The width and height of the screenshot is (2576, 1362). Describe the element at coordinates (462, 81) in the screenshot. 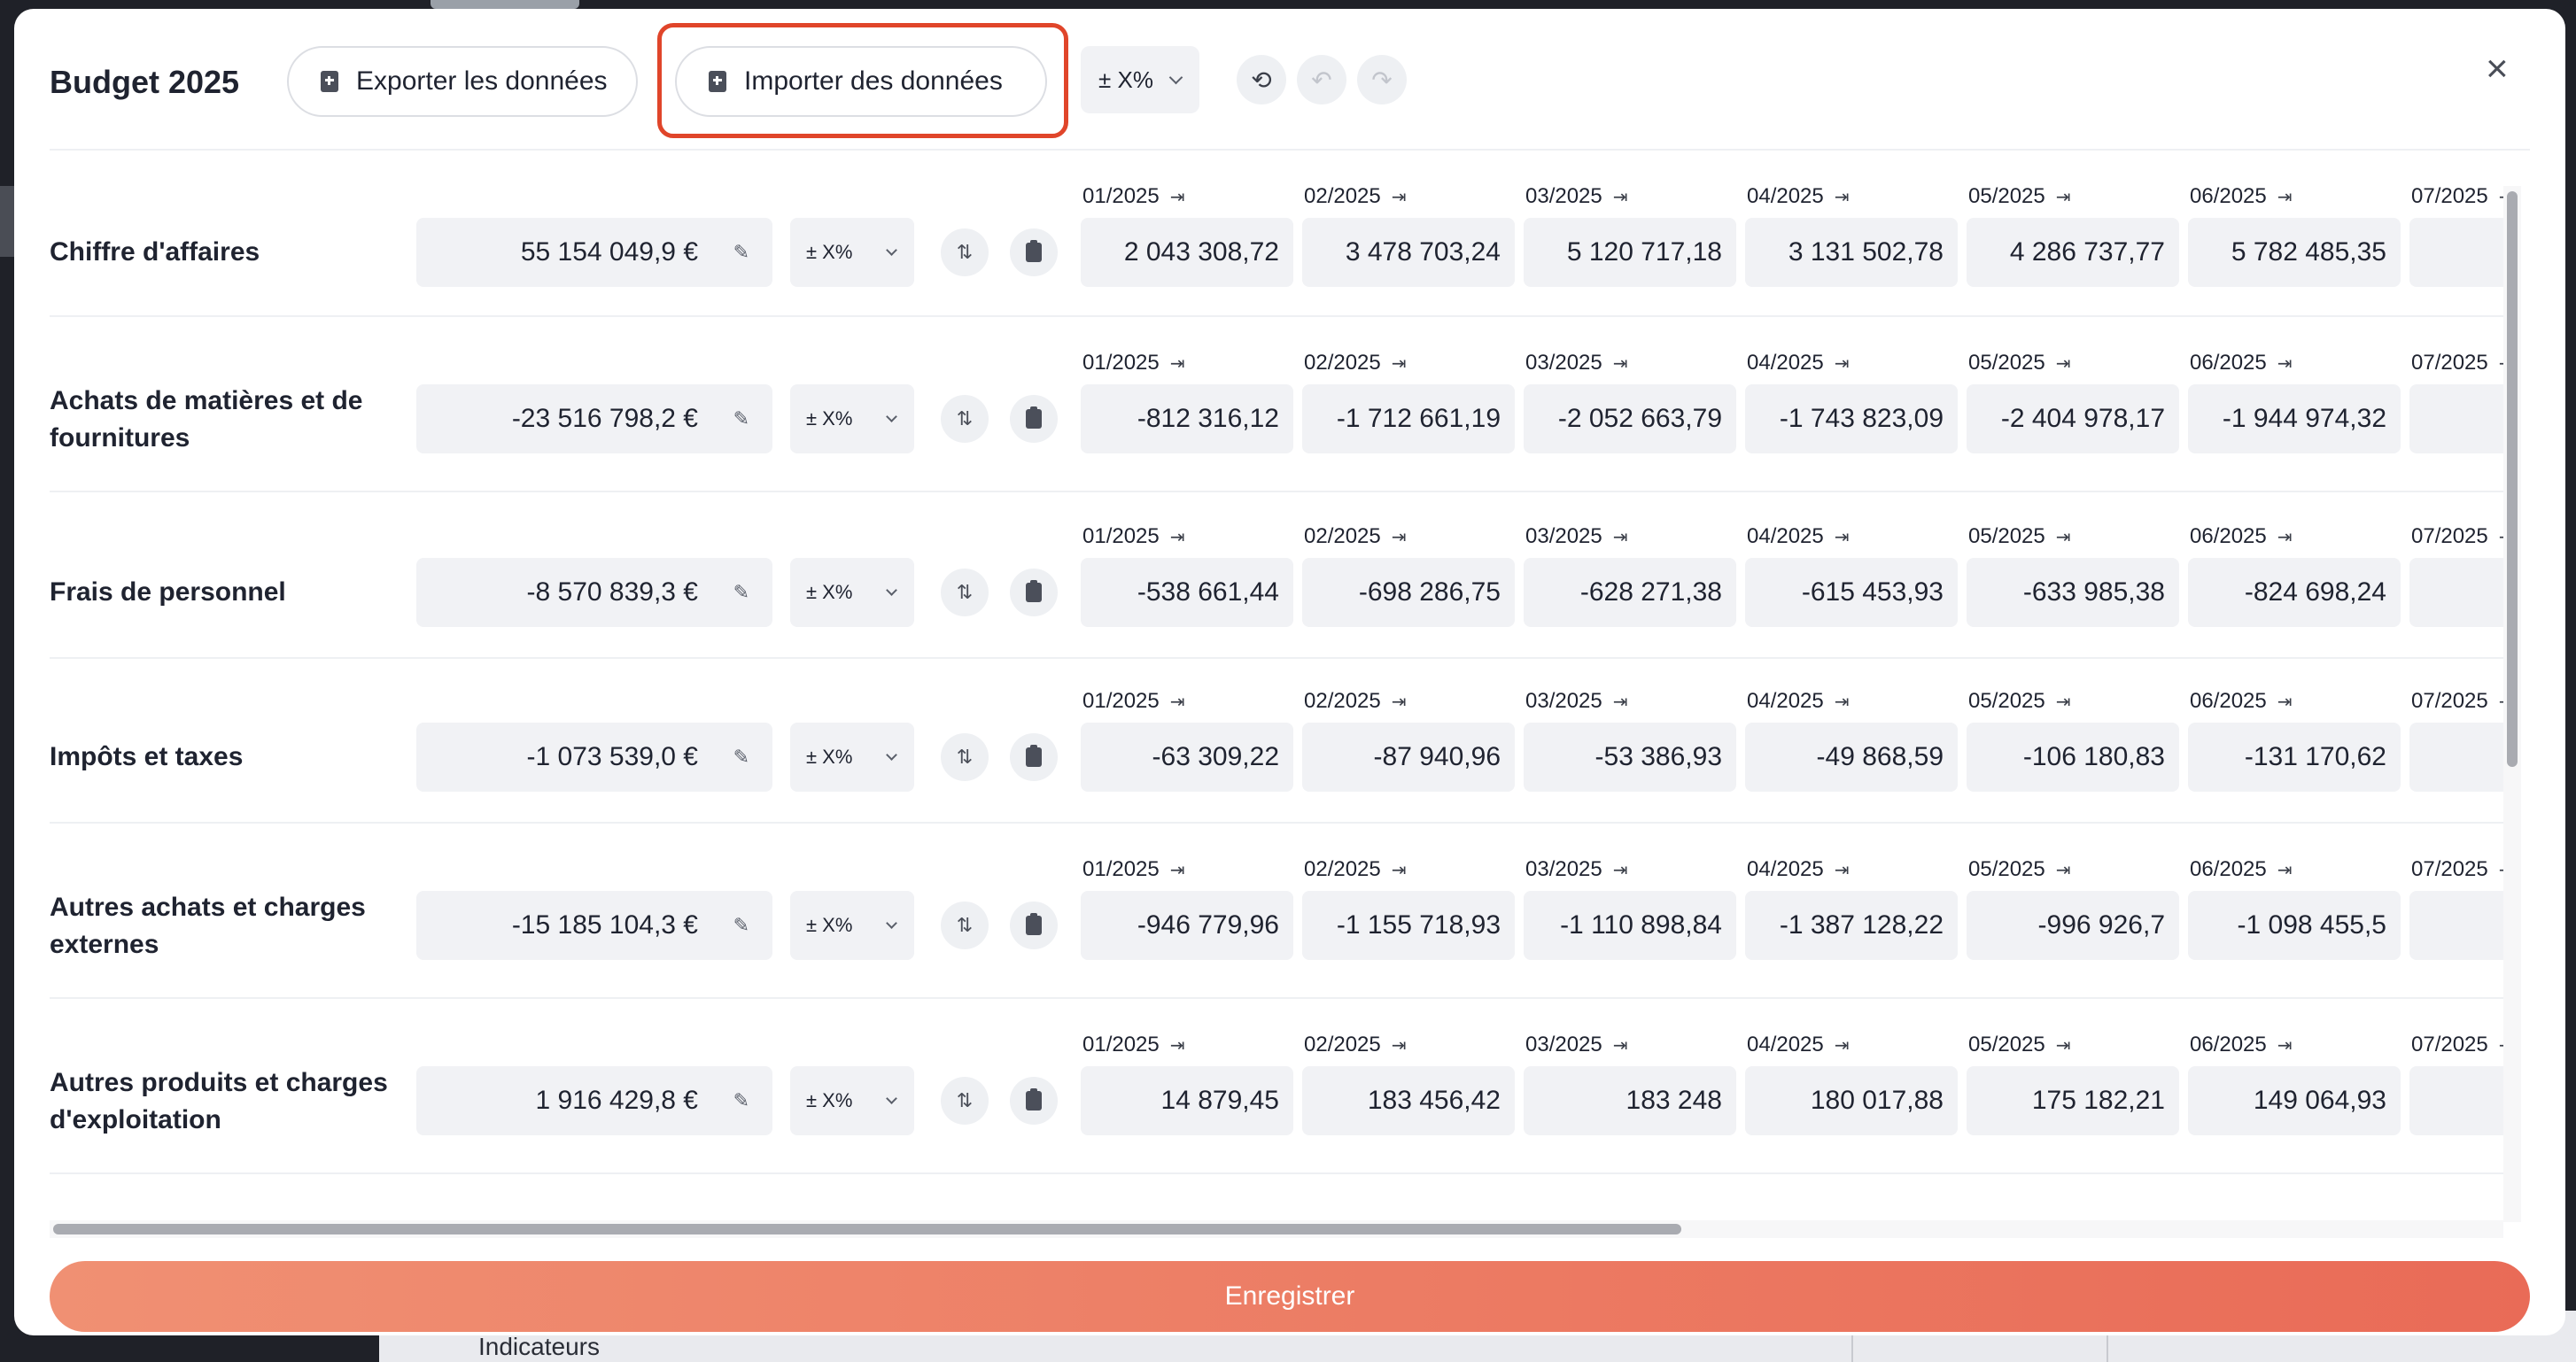

I see `export-data-button: Exporter les données` at that location.